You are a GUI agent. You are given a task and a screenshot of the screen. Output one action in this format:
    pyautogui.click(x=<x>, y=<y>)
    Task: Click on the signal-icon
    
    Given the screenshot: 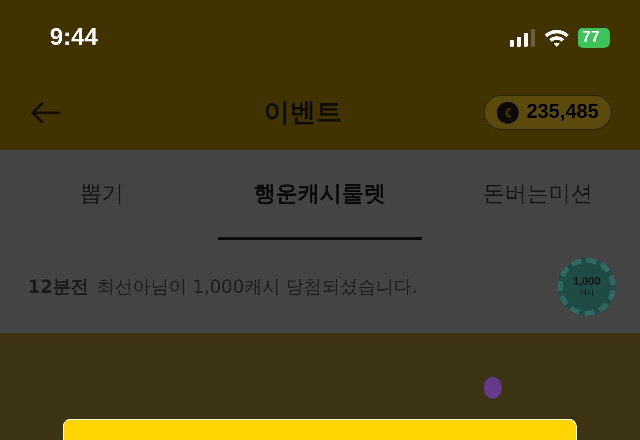 What is the action you would take?
    pyautogui.click(x=523, y=37)
    